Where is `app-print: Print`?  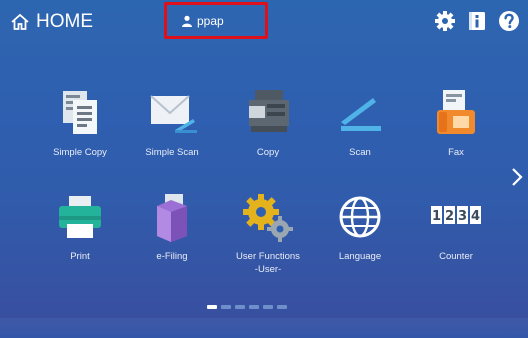
app-print: Print is located at coordinates (80, 226).